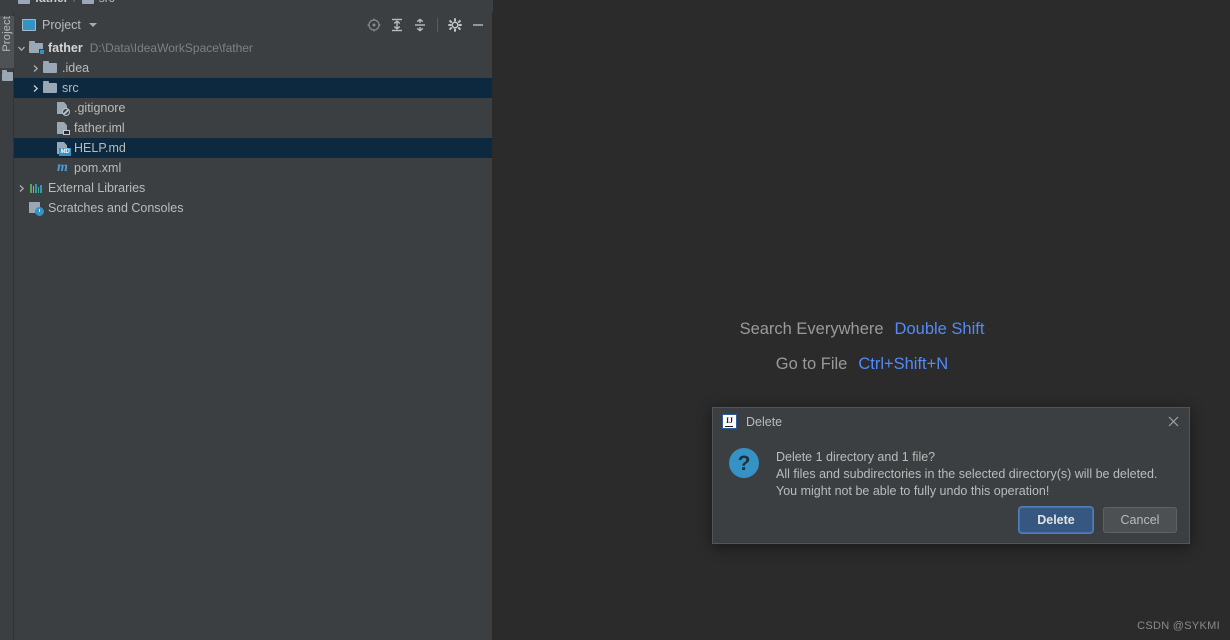 The width and height of the screenshot is (1230, 640). What do you see at coordinates (437, 25) in the screenshot?
I see `toolbar-divider` at bounding box center [437, 25].